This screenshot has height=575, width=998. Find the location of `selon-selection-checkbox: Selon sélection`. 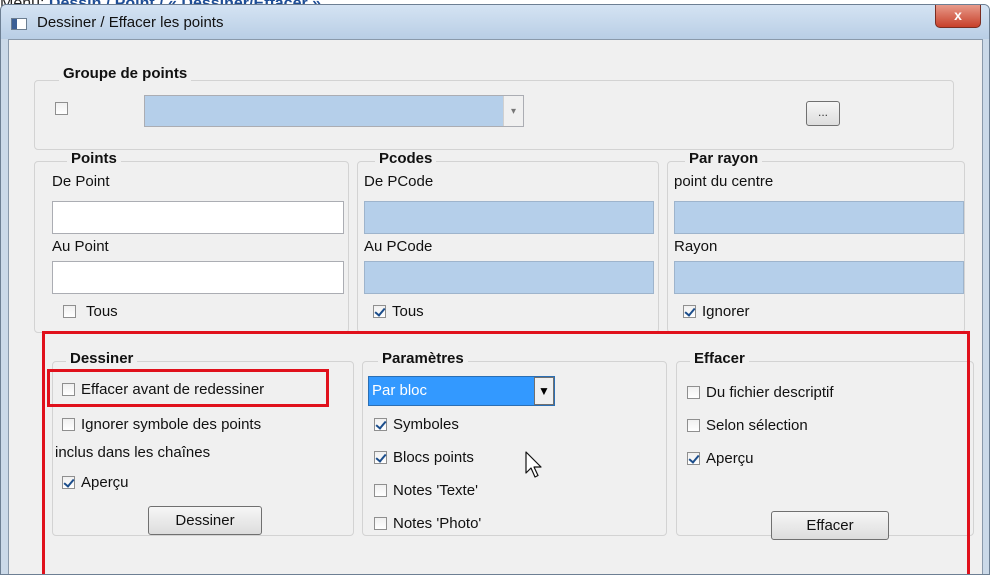

selon-selection-checkbox: Selon sélection is located at coordinates (747, 425).